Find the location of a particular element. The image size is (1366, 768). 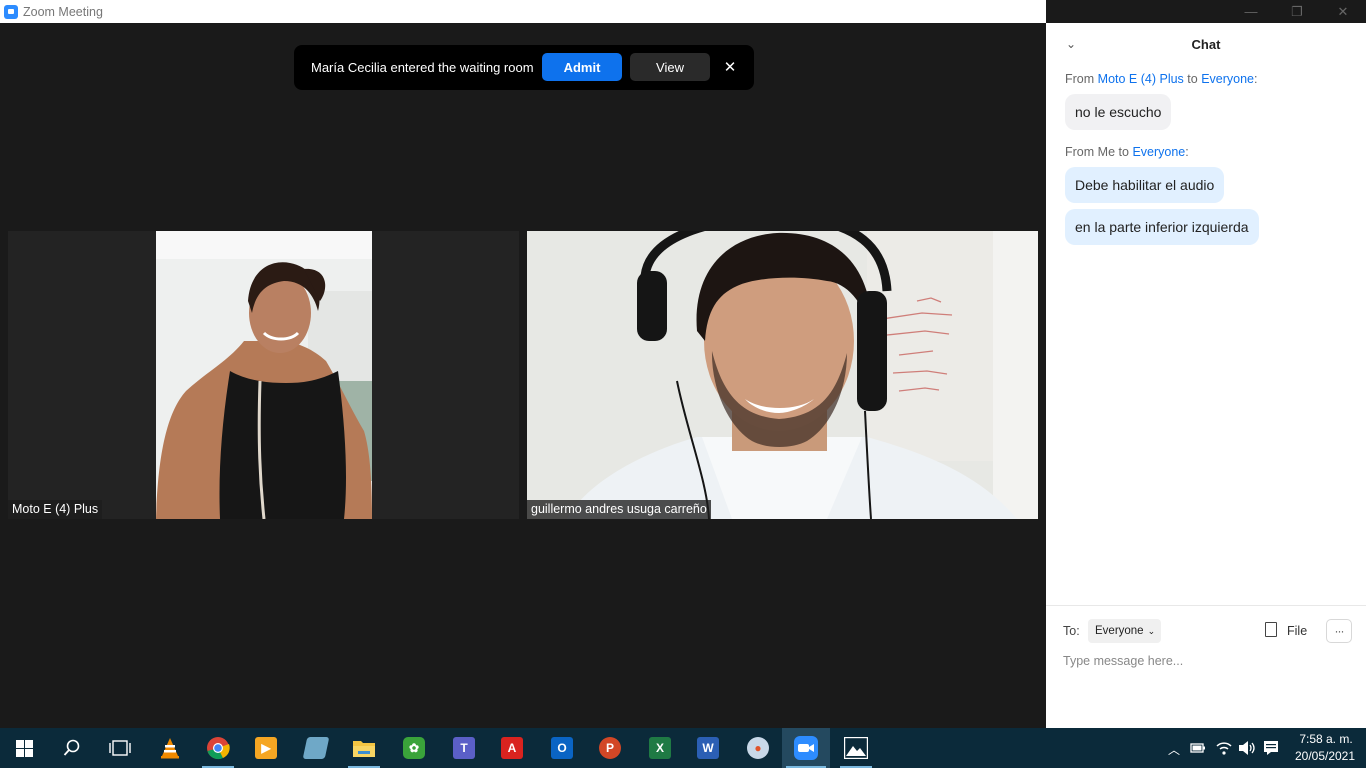

chevron-down-icon: ⌄ is located at coordinates (1151, 630).